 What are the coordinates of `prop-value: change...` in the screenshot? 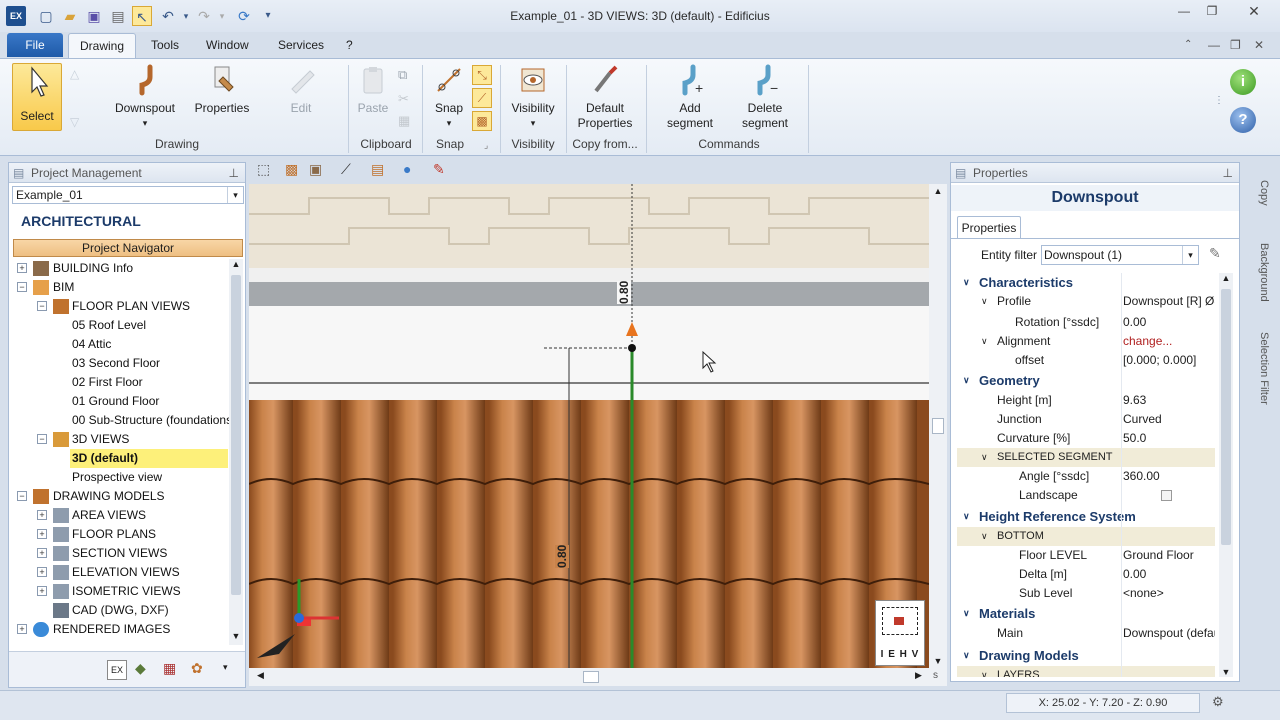 It's located at (1169, 341).